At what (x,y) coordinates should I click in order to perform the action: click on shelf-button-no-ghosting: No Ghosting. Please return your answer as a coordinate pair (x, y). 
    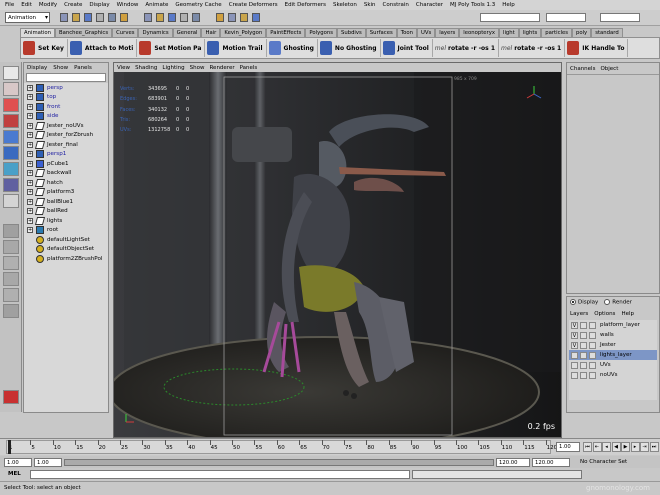
    Looking at the image, I should click on (349, 48).